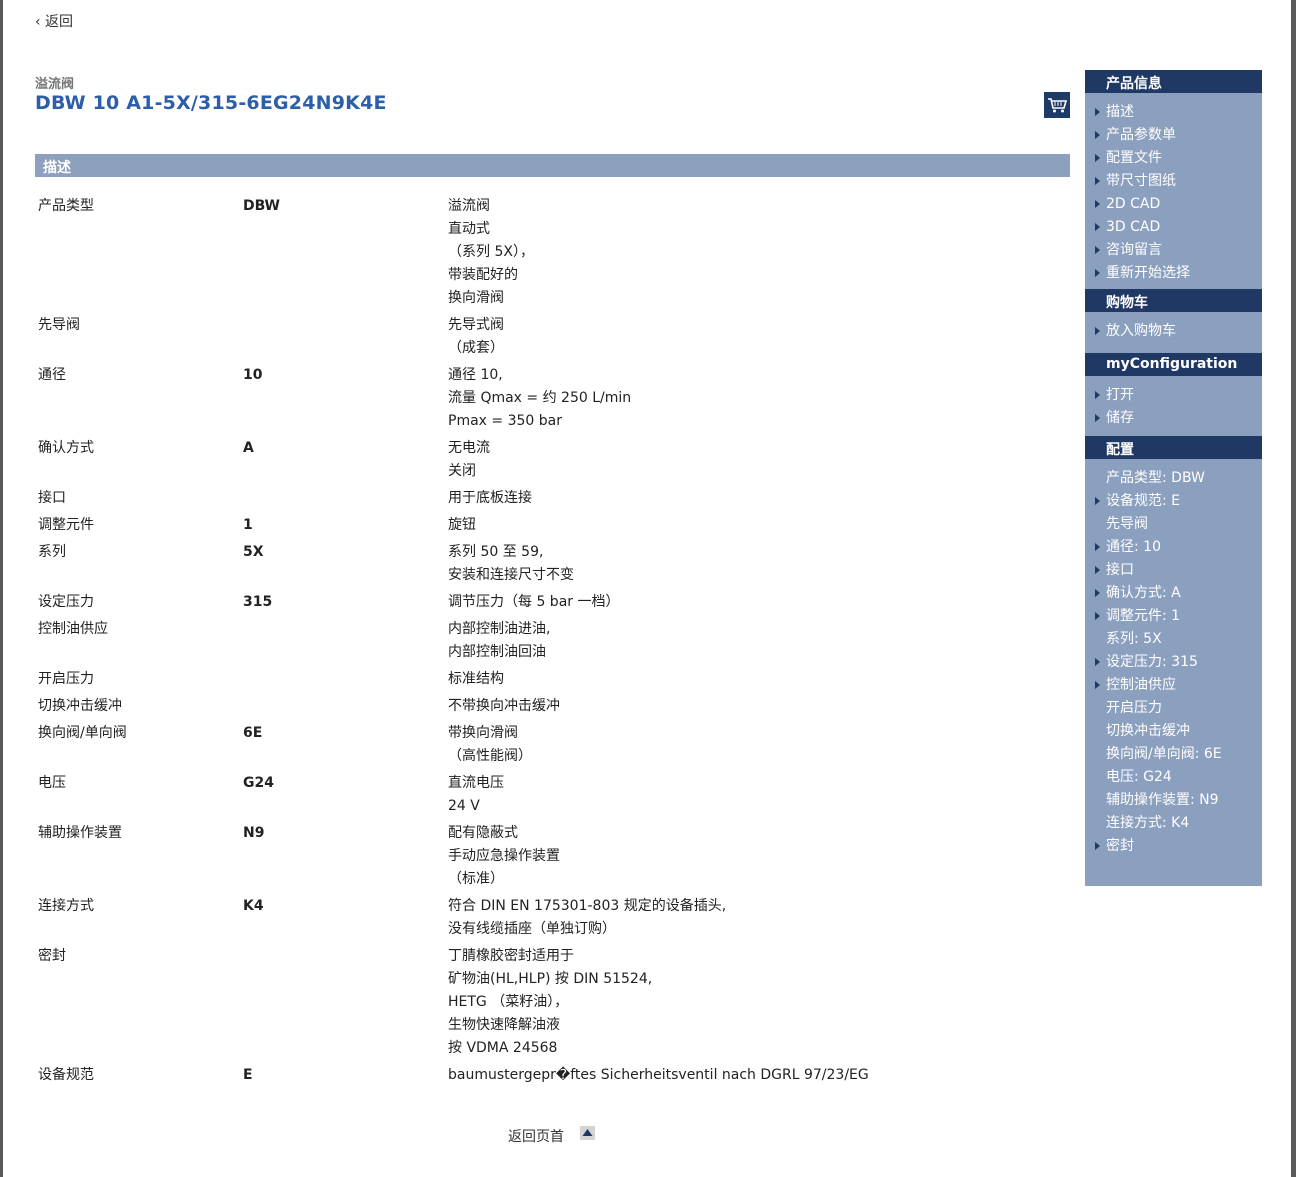 The image size is (1296, 1177). I want to click on sidebar-item-label: 接口, so click(1120, 570).